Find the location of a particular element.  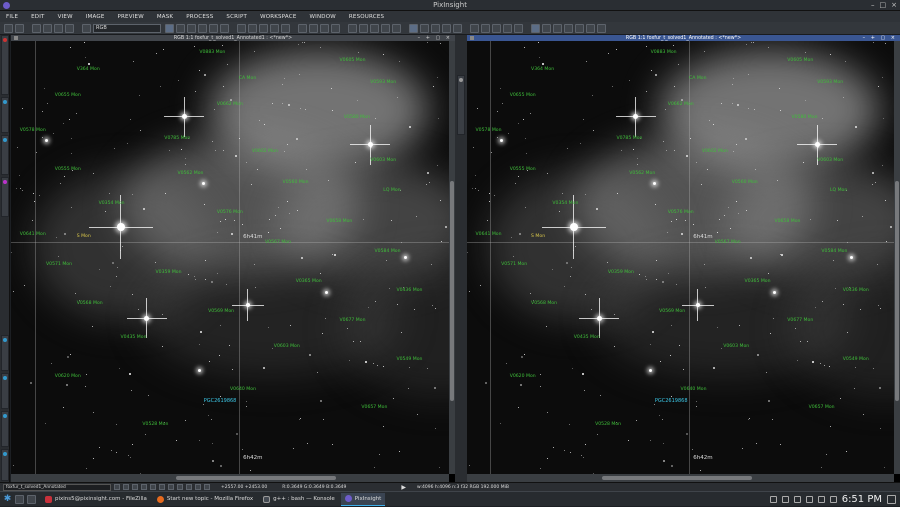

auto-stretch-icon is located at coordinates (535, 28).